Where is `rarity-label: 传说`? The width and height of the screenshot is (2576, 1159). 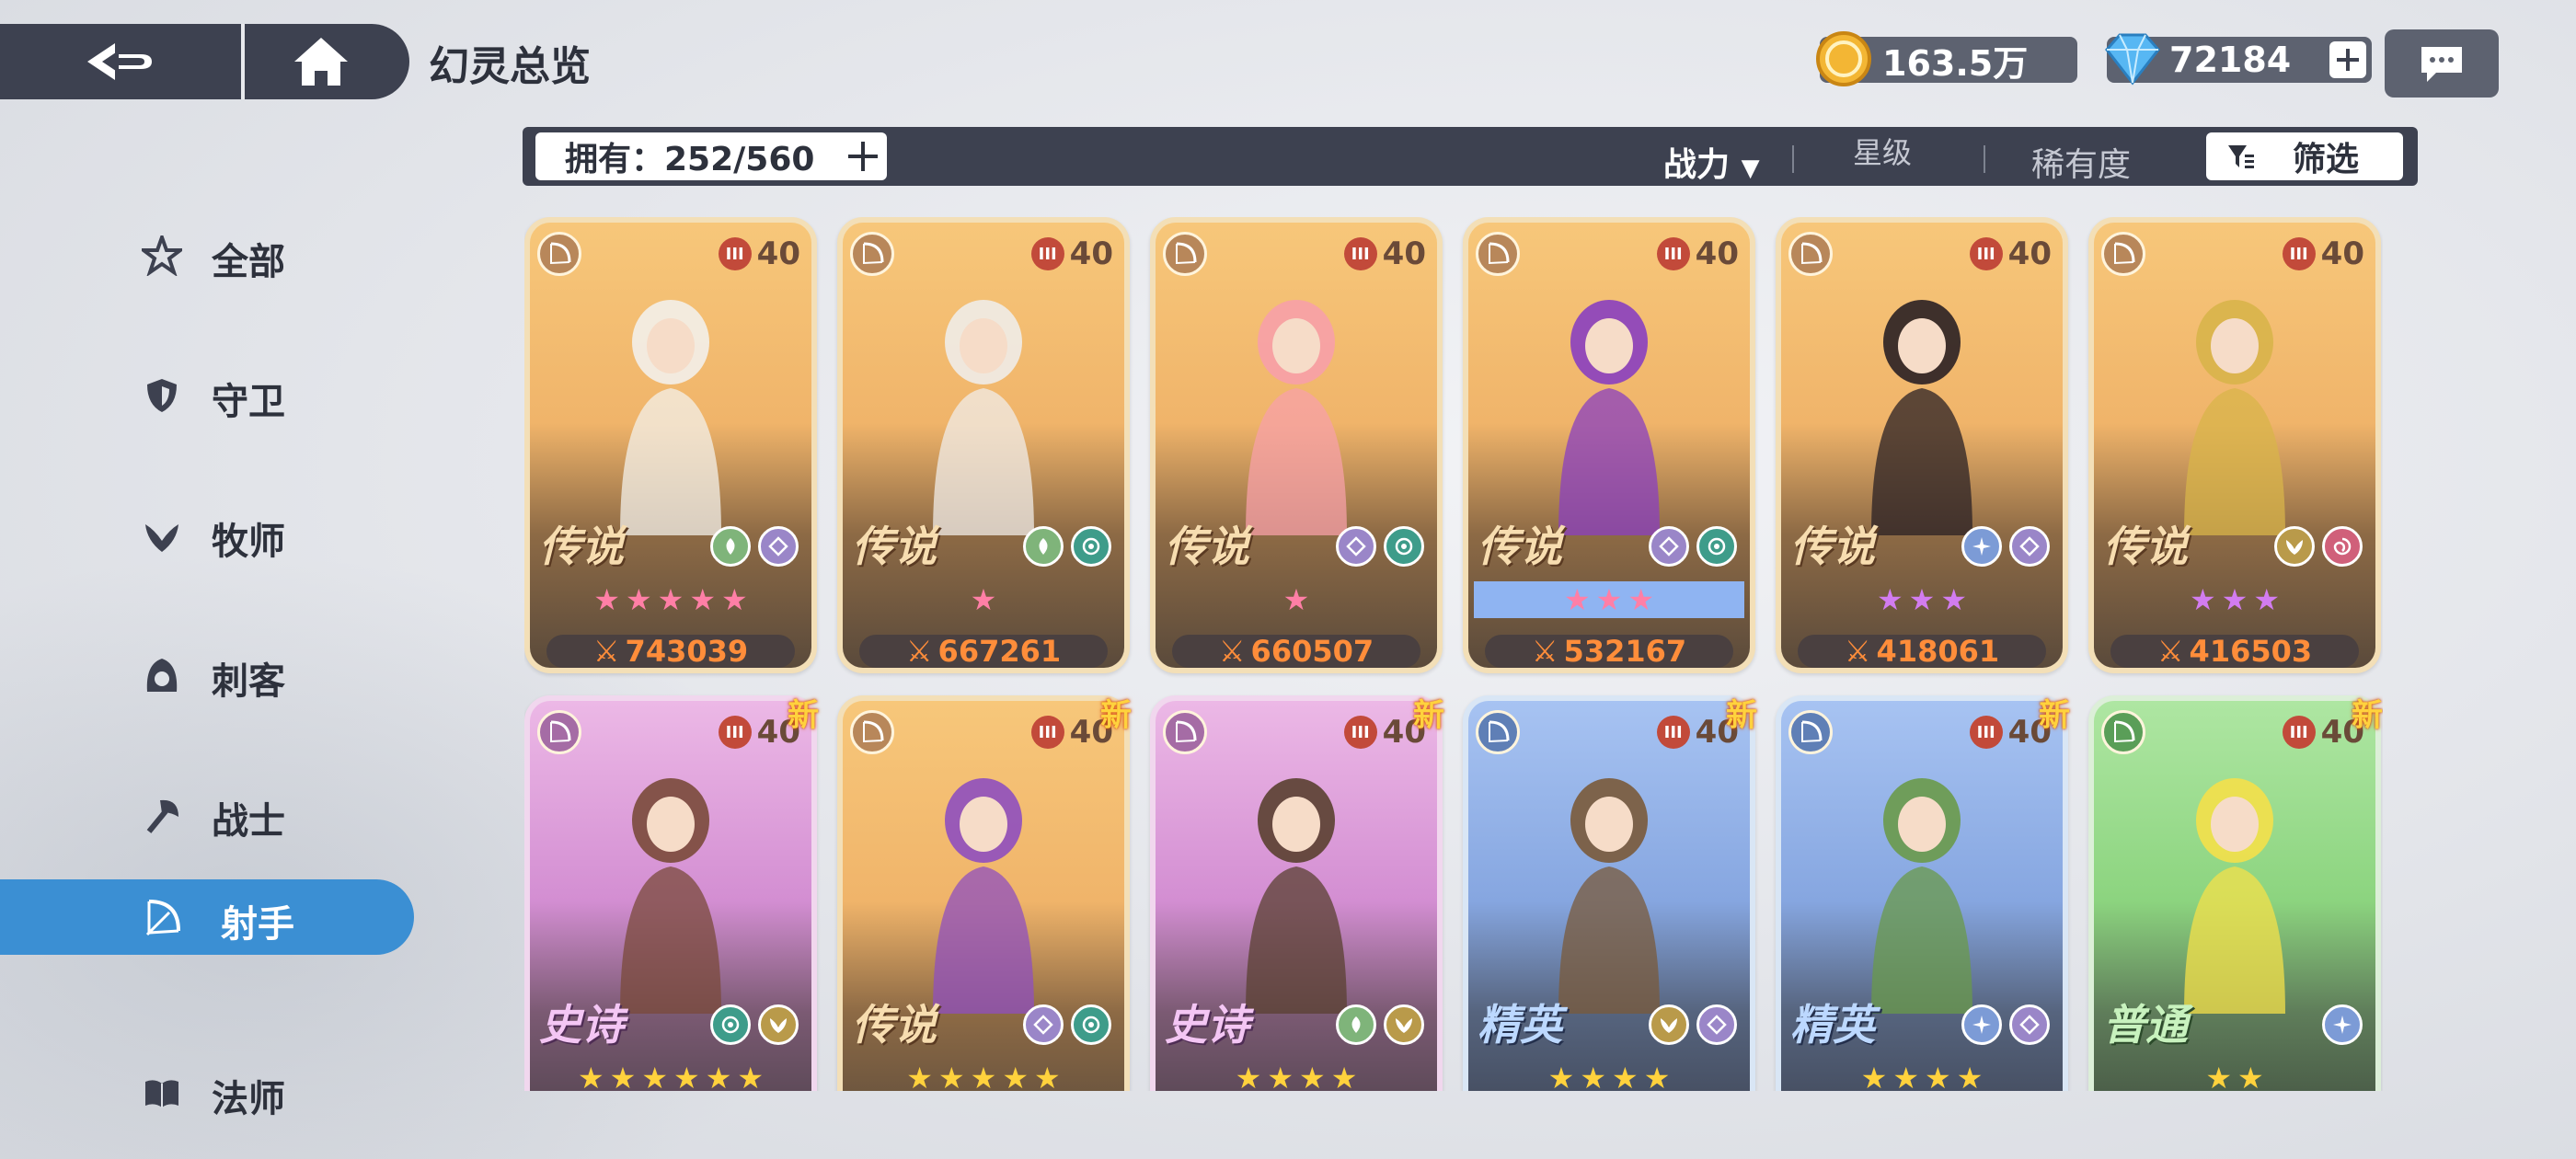 rarity-label: 传说 is located at coordinates (2145, 546).